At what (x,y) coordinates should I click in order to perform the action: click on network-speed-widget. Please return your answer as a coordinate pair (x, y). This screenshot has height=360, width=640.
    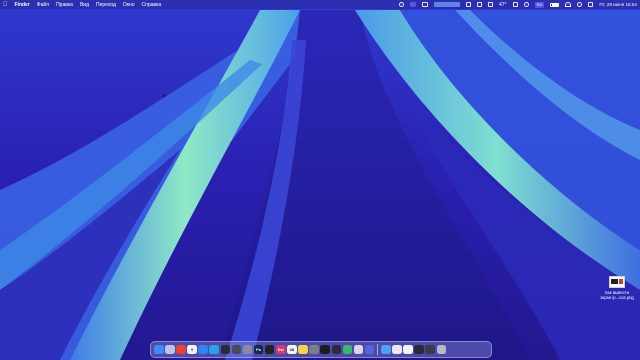
    Looking at the image, I should click on (447, 4).